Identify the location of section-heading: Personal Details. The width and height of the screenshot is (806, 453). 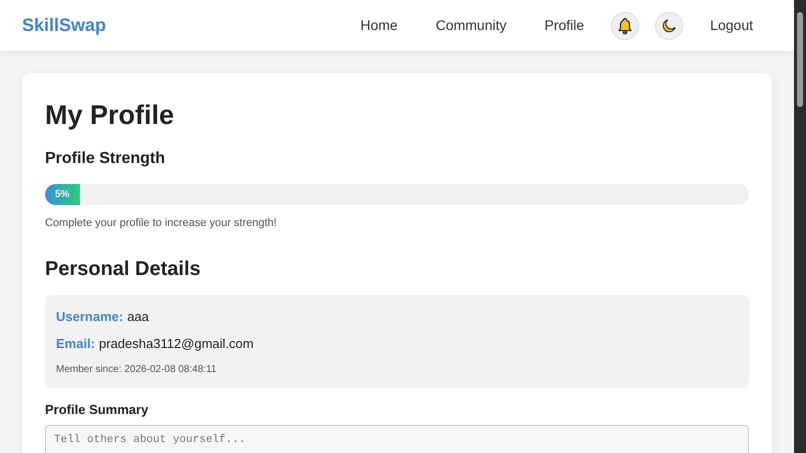
(123, 269).